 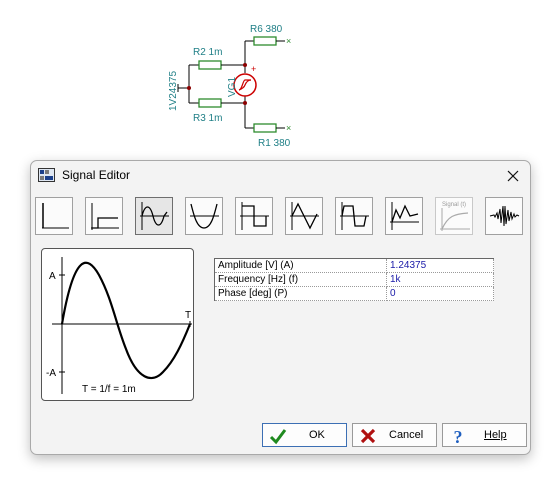 I want to click on table-row: Amplitude [V] (A) 1.24375, so click(x=354, y=265).